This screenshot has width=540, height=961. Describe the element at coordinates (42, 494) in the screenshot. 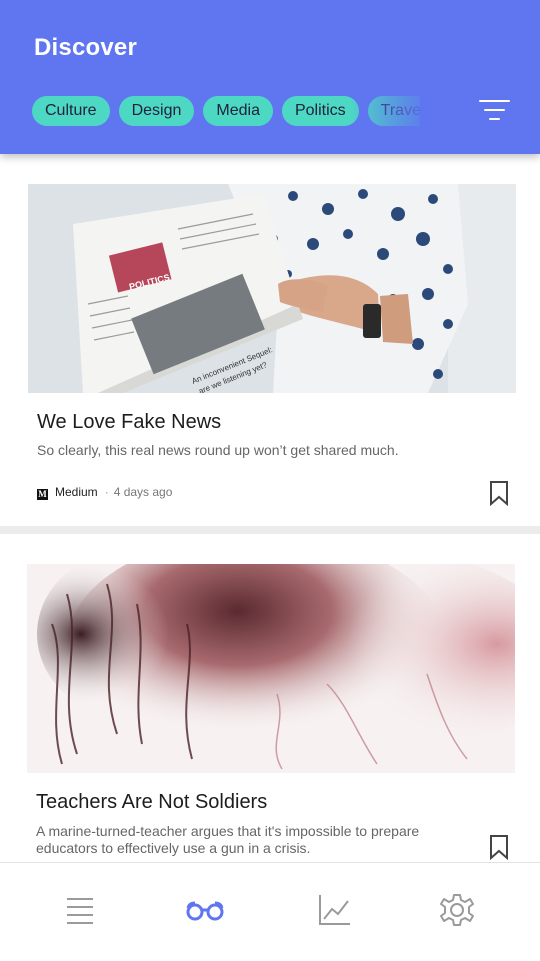

I see `medium-logo-icon: M` at that location.